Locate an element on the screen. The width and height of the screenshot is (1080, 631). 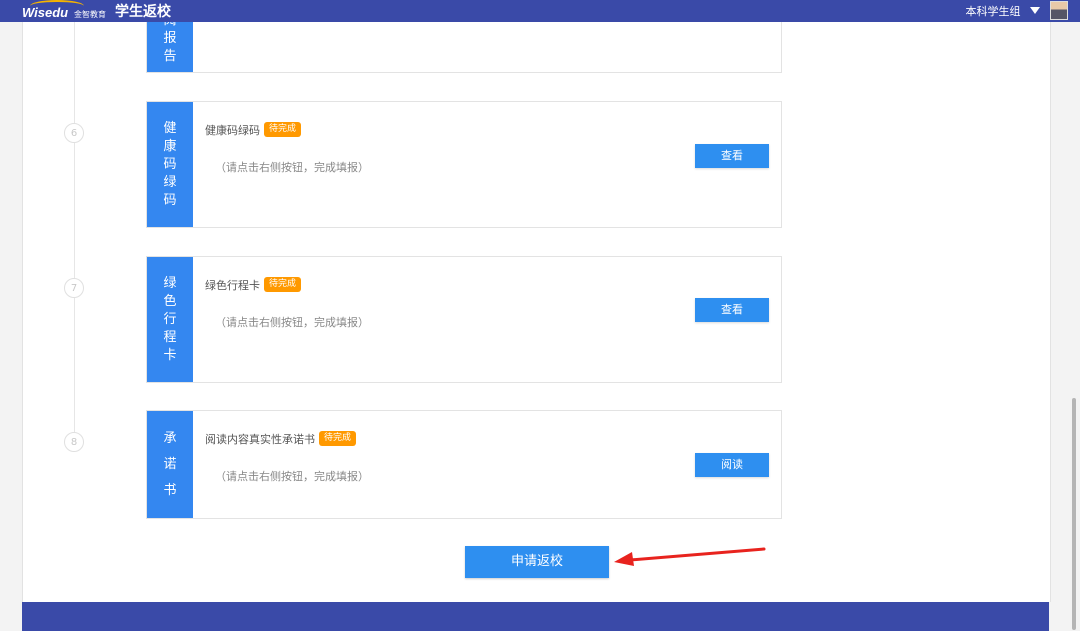
step-number-7: 7 is located at coordinates (74, 288).